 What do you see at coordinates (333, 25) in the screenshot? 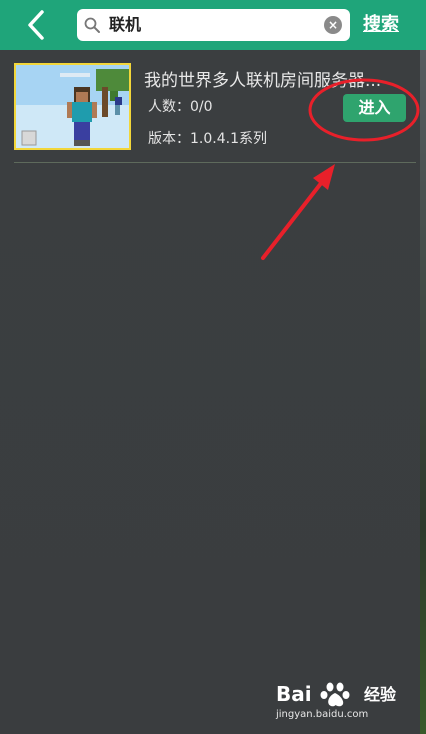
I see `clear-circle-icon: ×` at bounding box center [333, 25].